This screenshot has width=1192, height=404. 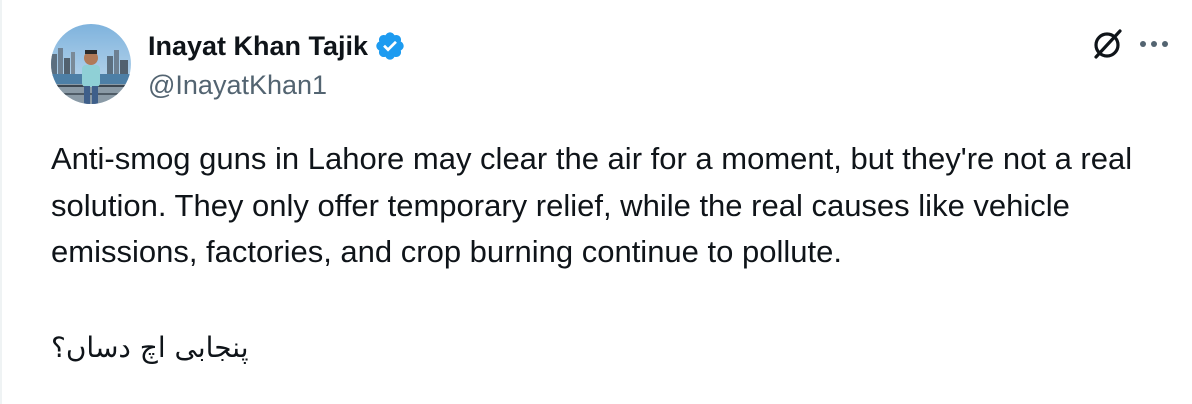 What do you see at coordinates (1108, 44) in the screenshot?
I see `grok-icon` at bounding box center [1108, 44].